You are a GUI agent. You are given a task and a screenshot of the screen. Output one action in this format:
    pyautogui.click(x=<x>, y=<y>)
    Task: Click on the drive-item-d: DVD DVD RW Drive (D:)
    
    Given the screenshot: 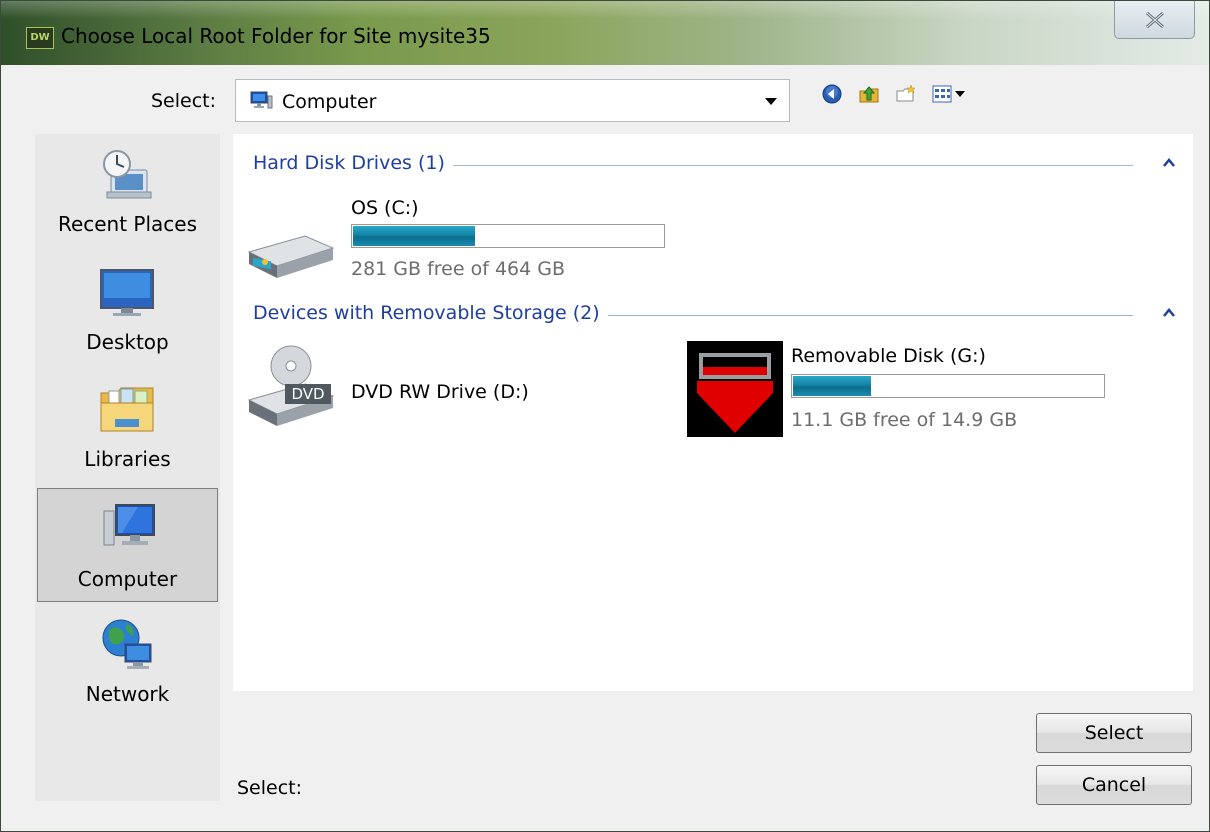 What is the action you would take?
    pyautogui.click(x=445, y=390)
    